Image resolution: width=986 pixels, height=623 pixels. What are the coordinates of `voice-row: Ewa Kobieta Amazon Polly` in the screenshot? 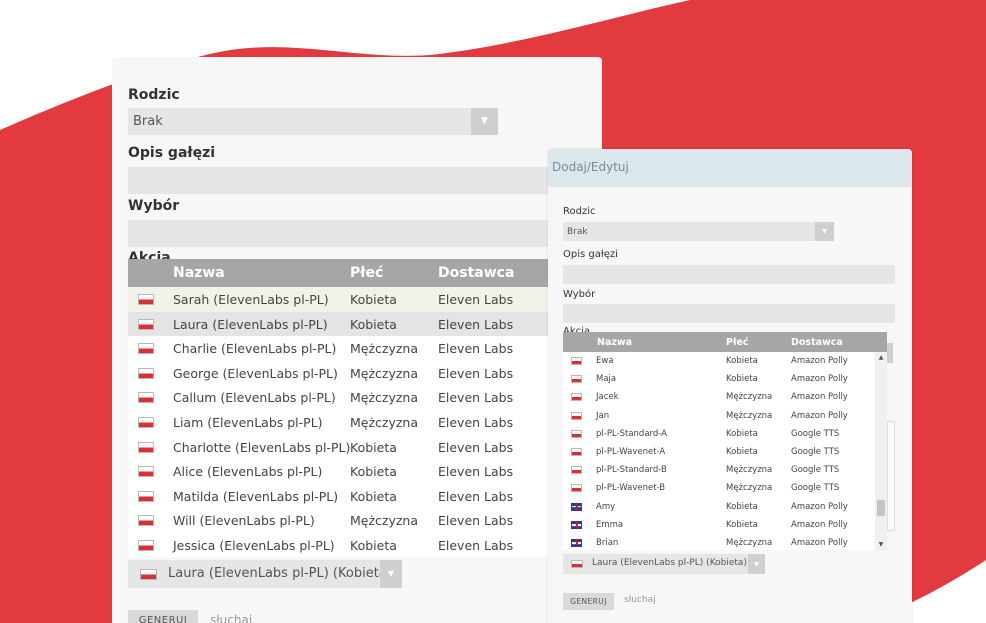 It's located at (718, 361).